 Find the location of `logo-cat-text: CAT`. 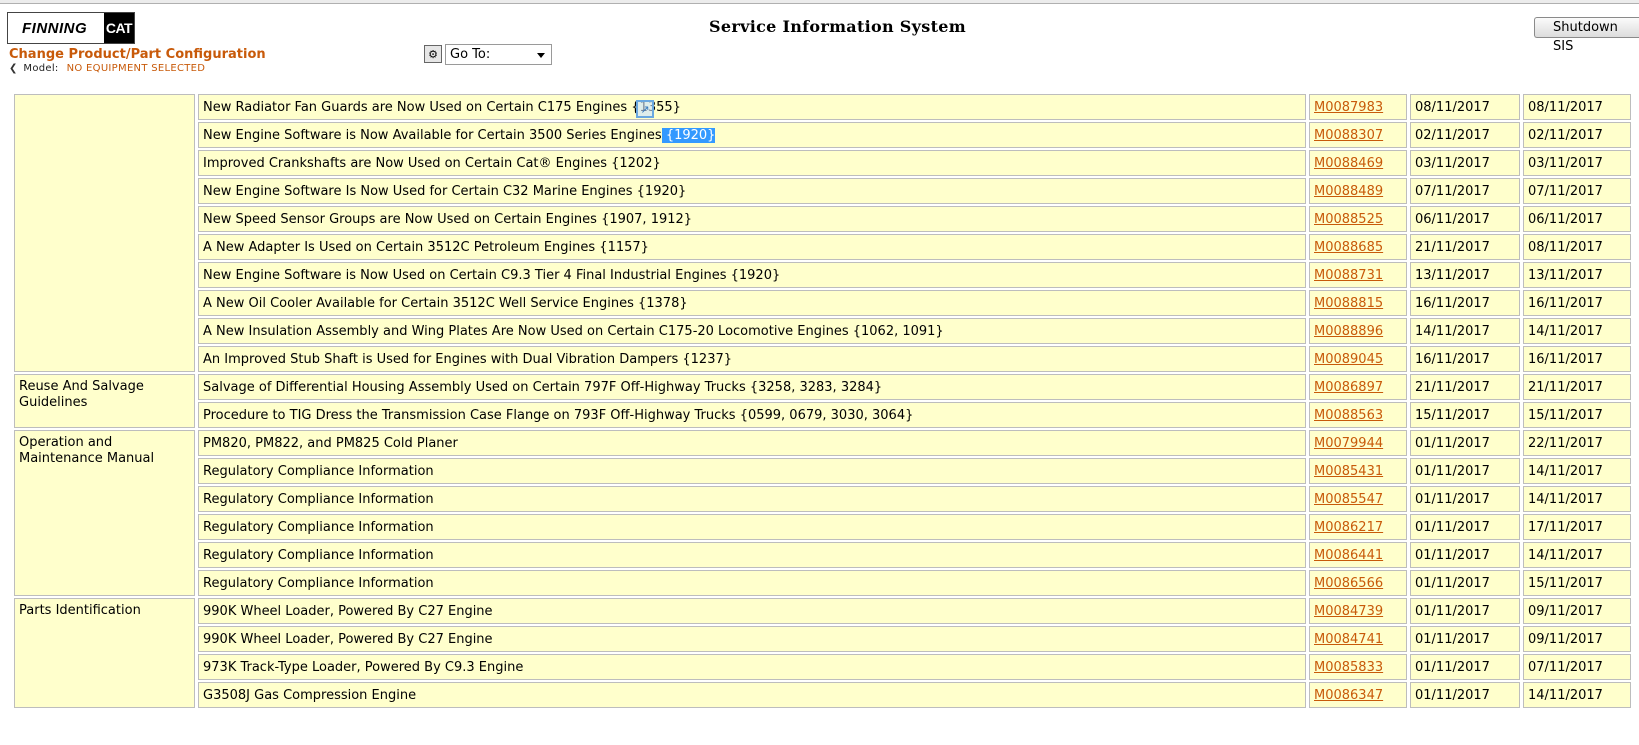

logo-cat-text: CAT is located at coordinates (119, 28).